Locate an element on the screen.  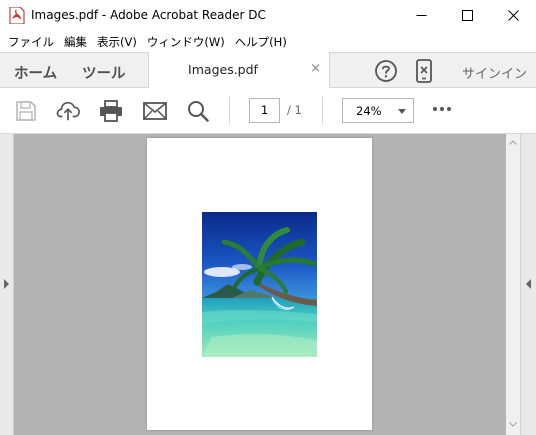
left-panel-toggle is located at coordinates (7, 284).